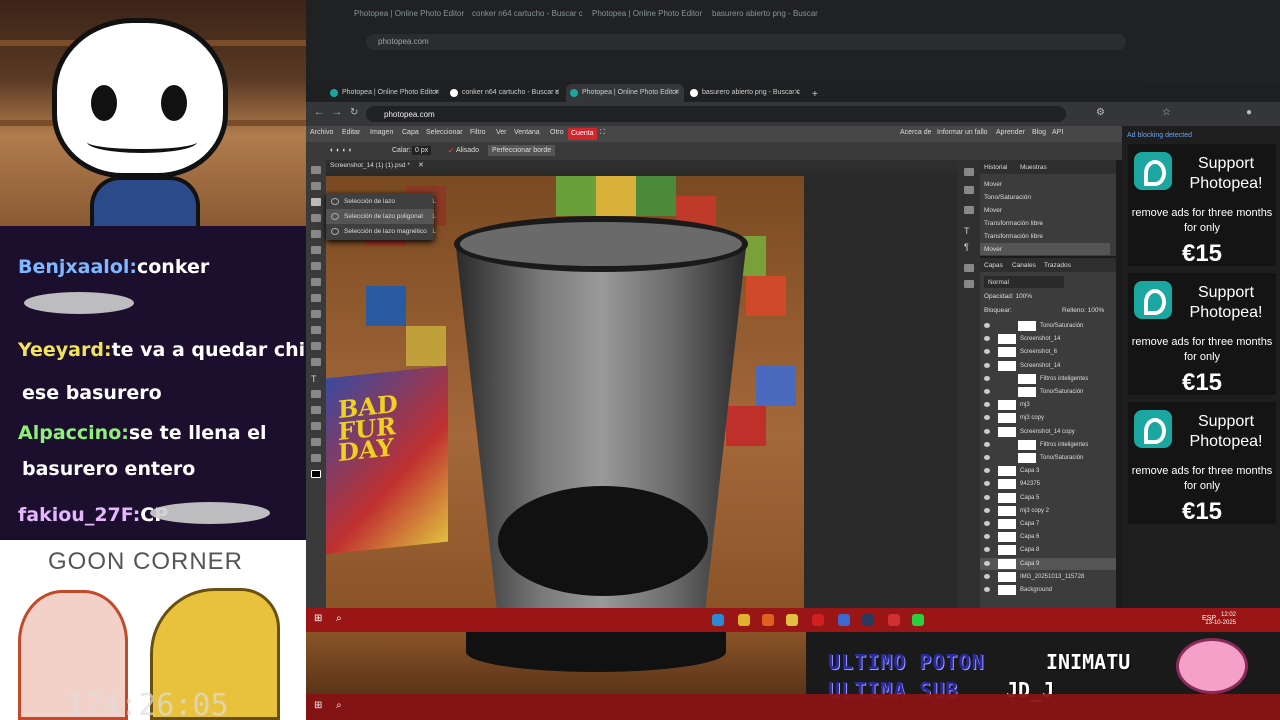 The height and width of the screenshot is (720, 1280). What do you see at coordinates (316, 442) in the screenshot?
I see `hand-tool-icon` at bounding box center [316, 442].